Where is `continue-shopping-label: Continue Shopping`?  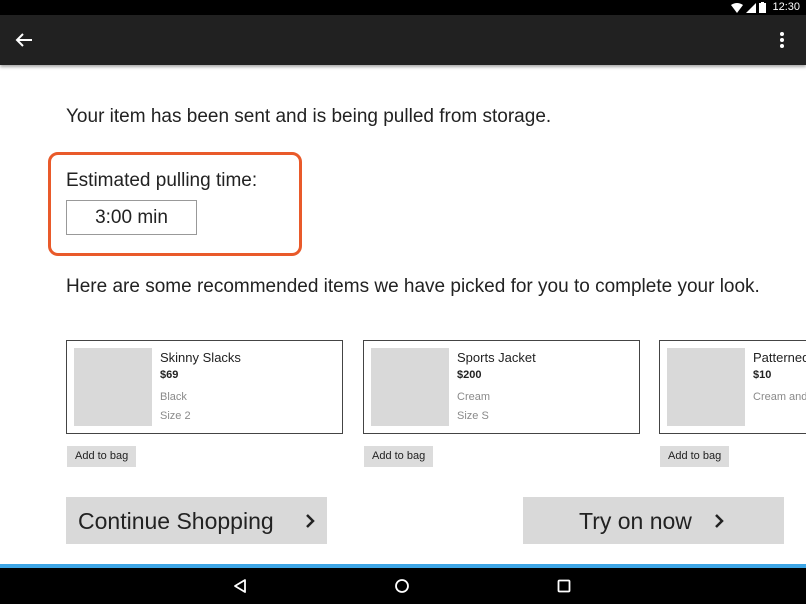 continue-shopping-label: Continue Shopping is located at coordinates (176, 521).